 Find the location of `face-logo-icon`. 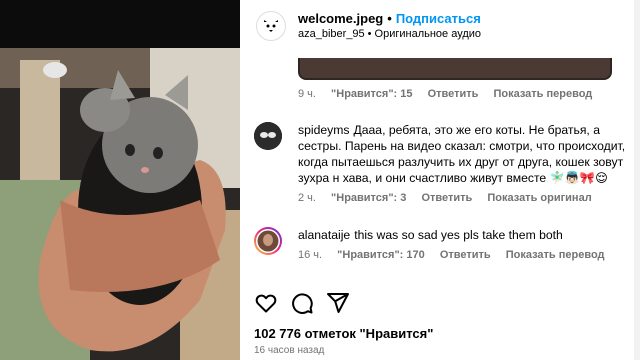

face-logo-icon is located at coordinates (271, 26).